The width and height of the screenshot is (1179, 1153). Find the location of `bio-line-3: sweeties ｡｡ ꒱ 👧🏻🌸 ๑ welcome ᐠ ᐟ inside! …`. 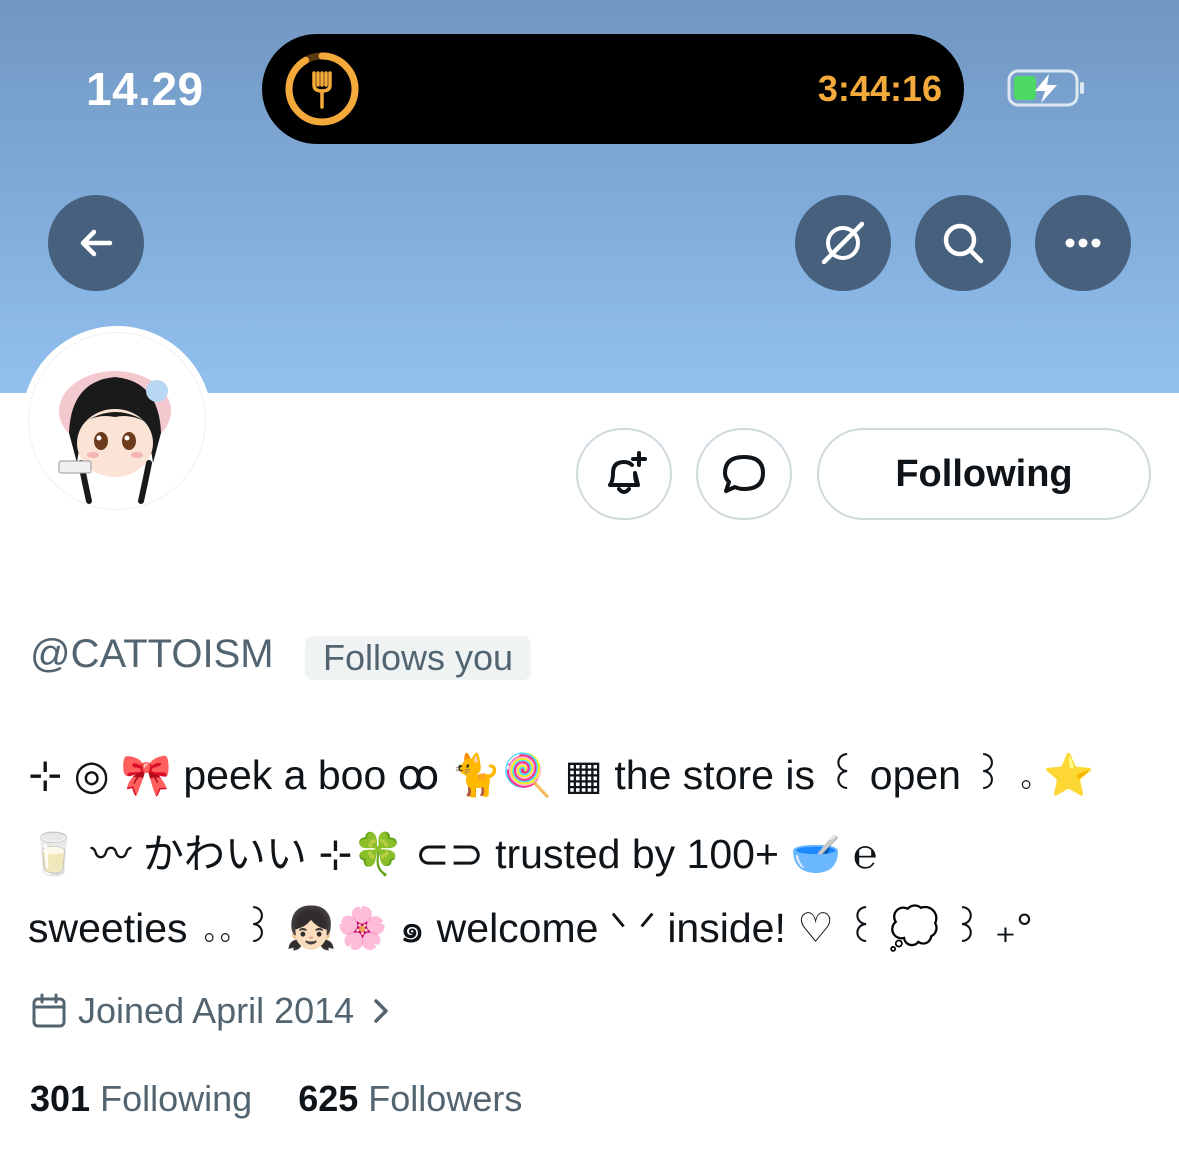

bio-line-3: sweeties ｡｡ ꒱ 👧🏻🌸 ๑ welcome ᐠ ᐟ inside! … is located at coordinates (530, 928).